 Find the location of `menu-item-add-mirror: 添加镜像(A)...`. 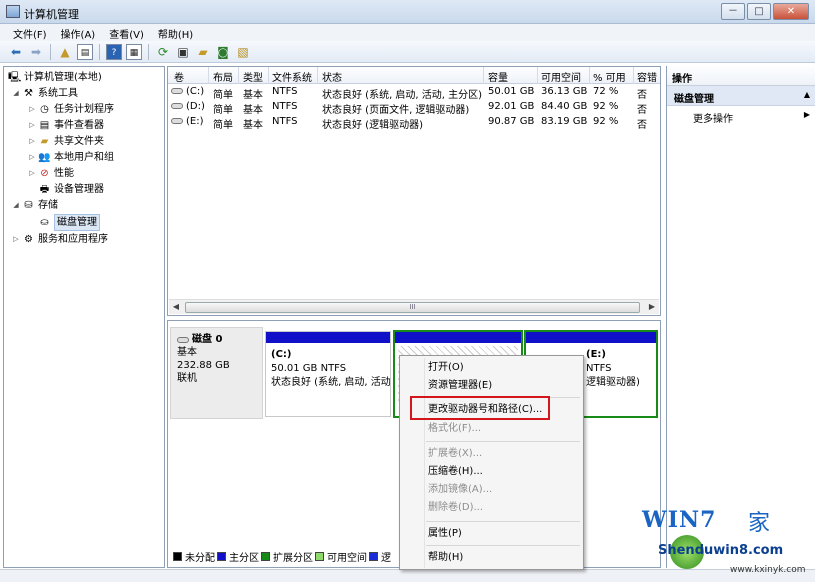

menu-item-add-mirror: 添加镜像(A)... is located at coordinates (460, 490).